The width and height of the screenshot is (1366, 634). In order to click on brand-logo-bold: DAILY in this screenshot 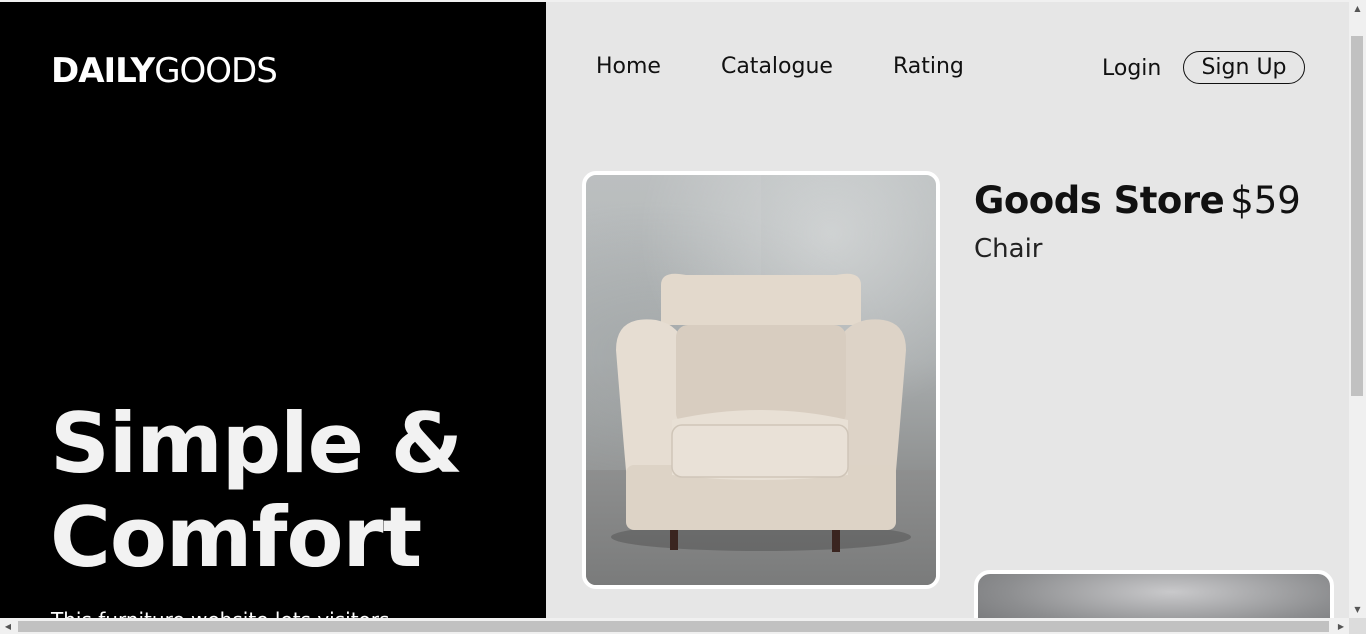, I will do `click(103, 71)`.